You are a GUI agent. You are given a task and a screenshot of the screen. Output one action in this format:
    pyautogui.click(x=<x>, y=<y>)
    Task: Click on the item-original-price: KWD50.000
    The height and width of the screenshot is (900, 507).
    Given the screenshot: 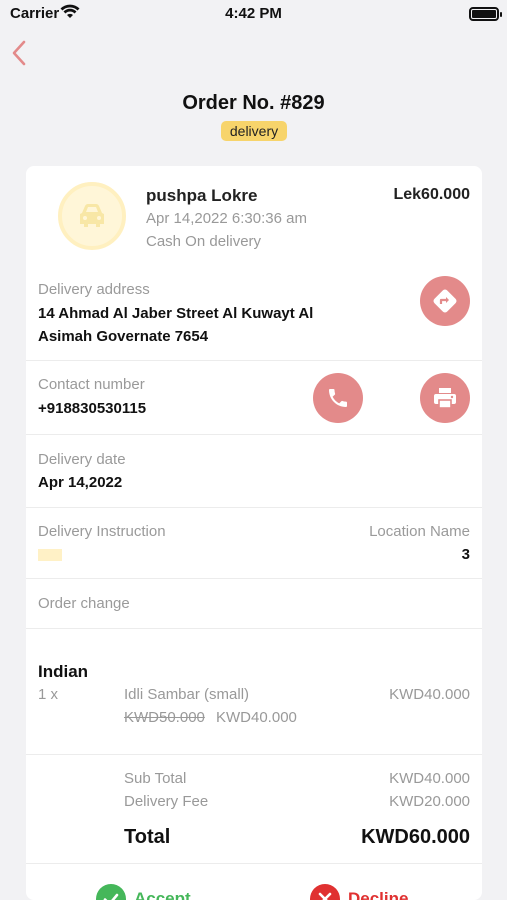 What is the action you would take?
    pyautogui.click(x=164, y=717)
    